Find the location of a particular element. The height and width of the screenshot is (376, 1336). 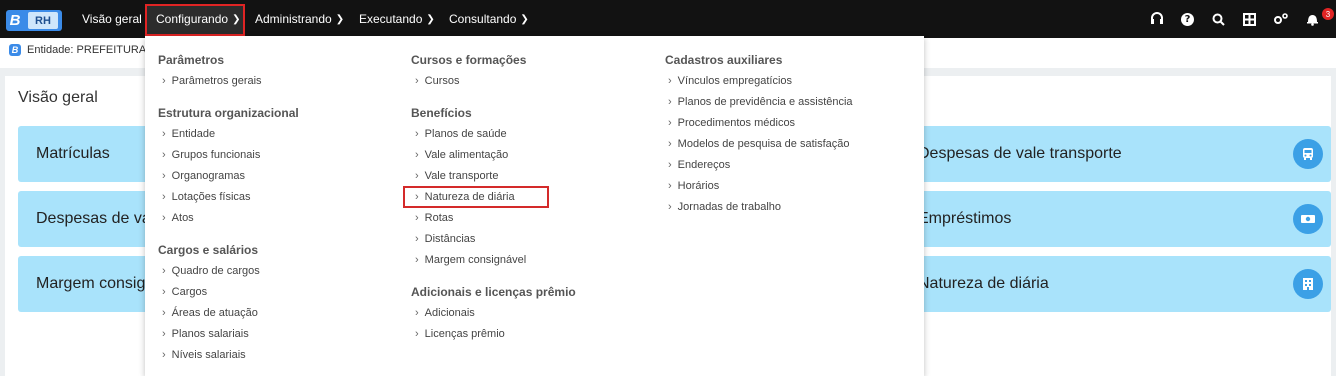

menu-item-label: Cargos is located at coordinates (189, 292).